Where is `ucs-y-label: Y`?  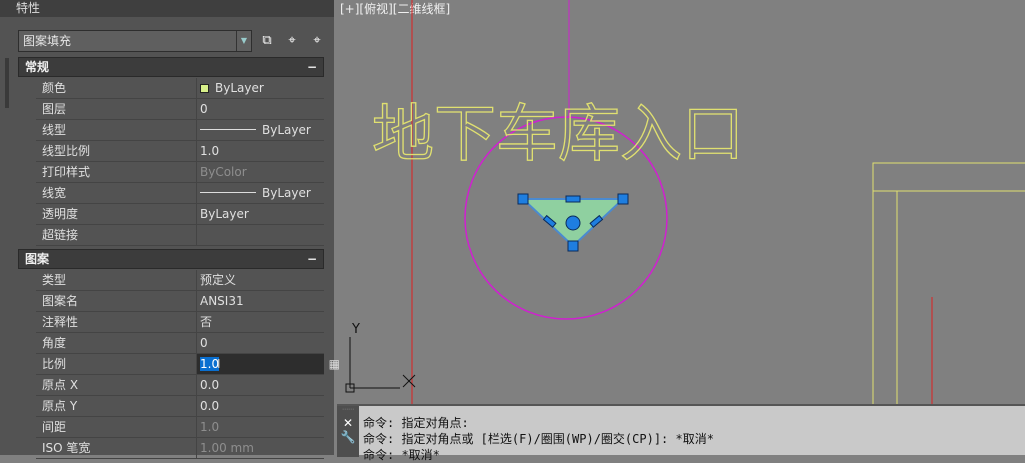 ucs-y-label: Y is located at coordinates (355, 329).